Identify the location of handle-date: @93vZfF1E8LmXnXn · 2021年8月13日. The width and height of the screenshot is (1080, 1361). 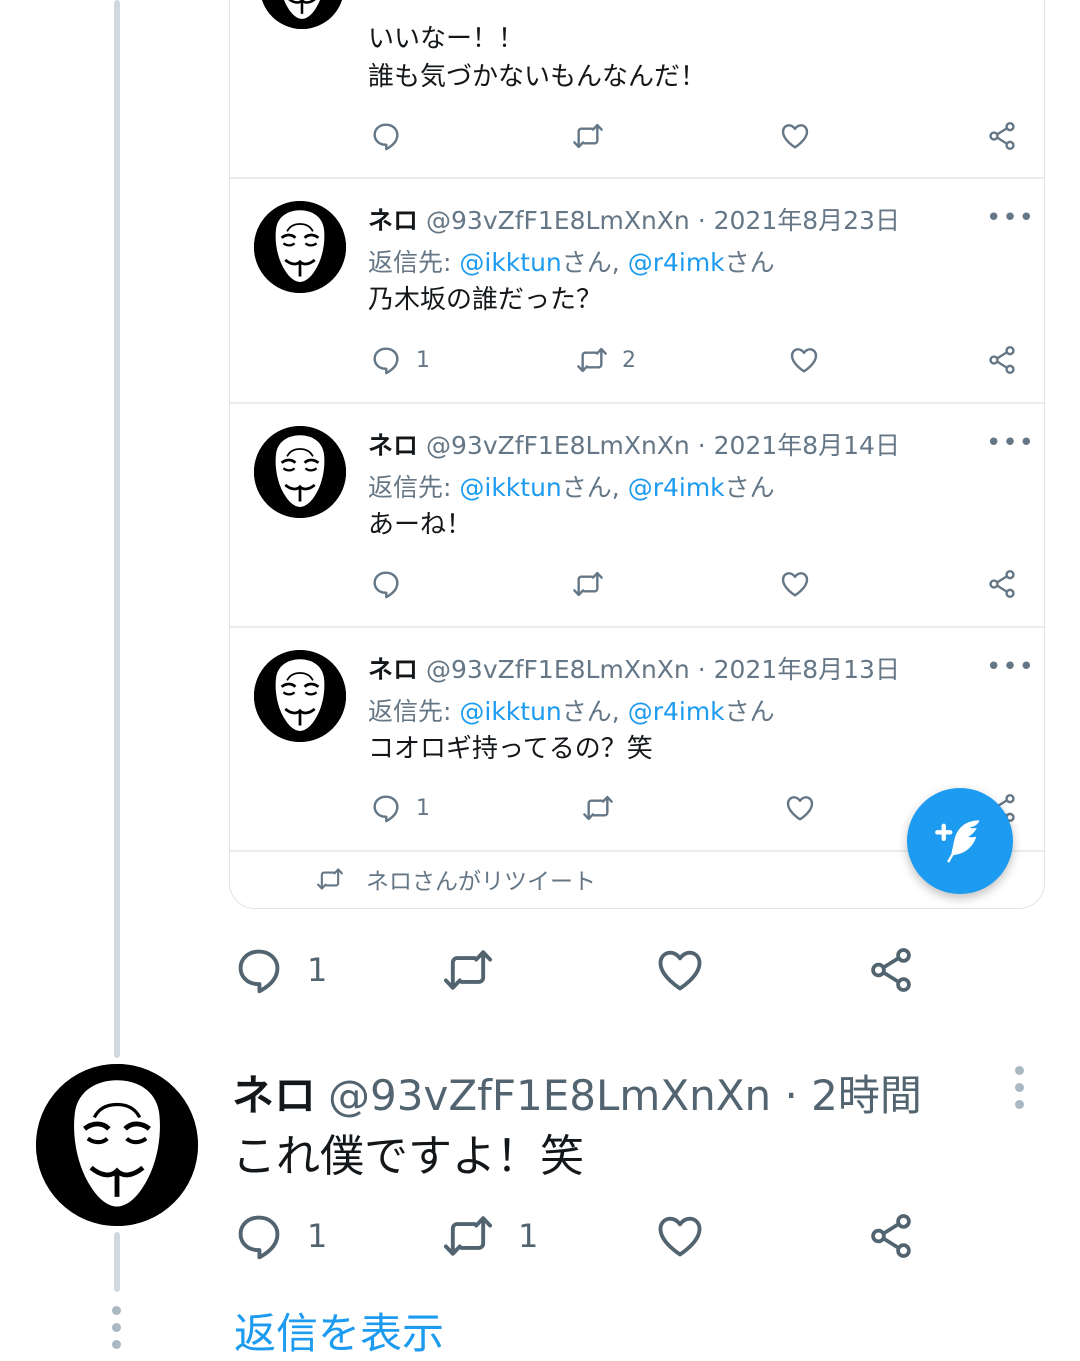
(663, 669).